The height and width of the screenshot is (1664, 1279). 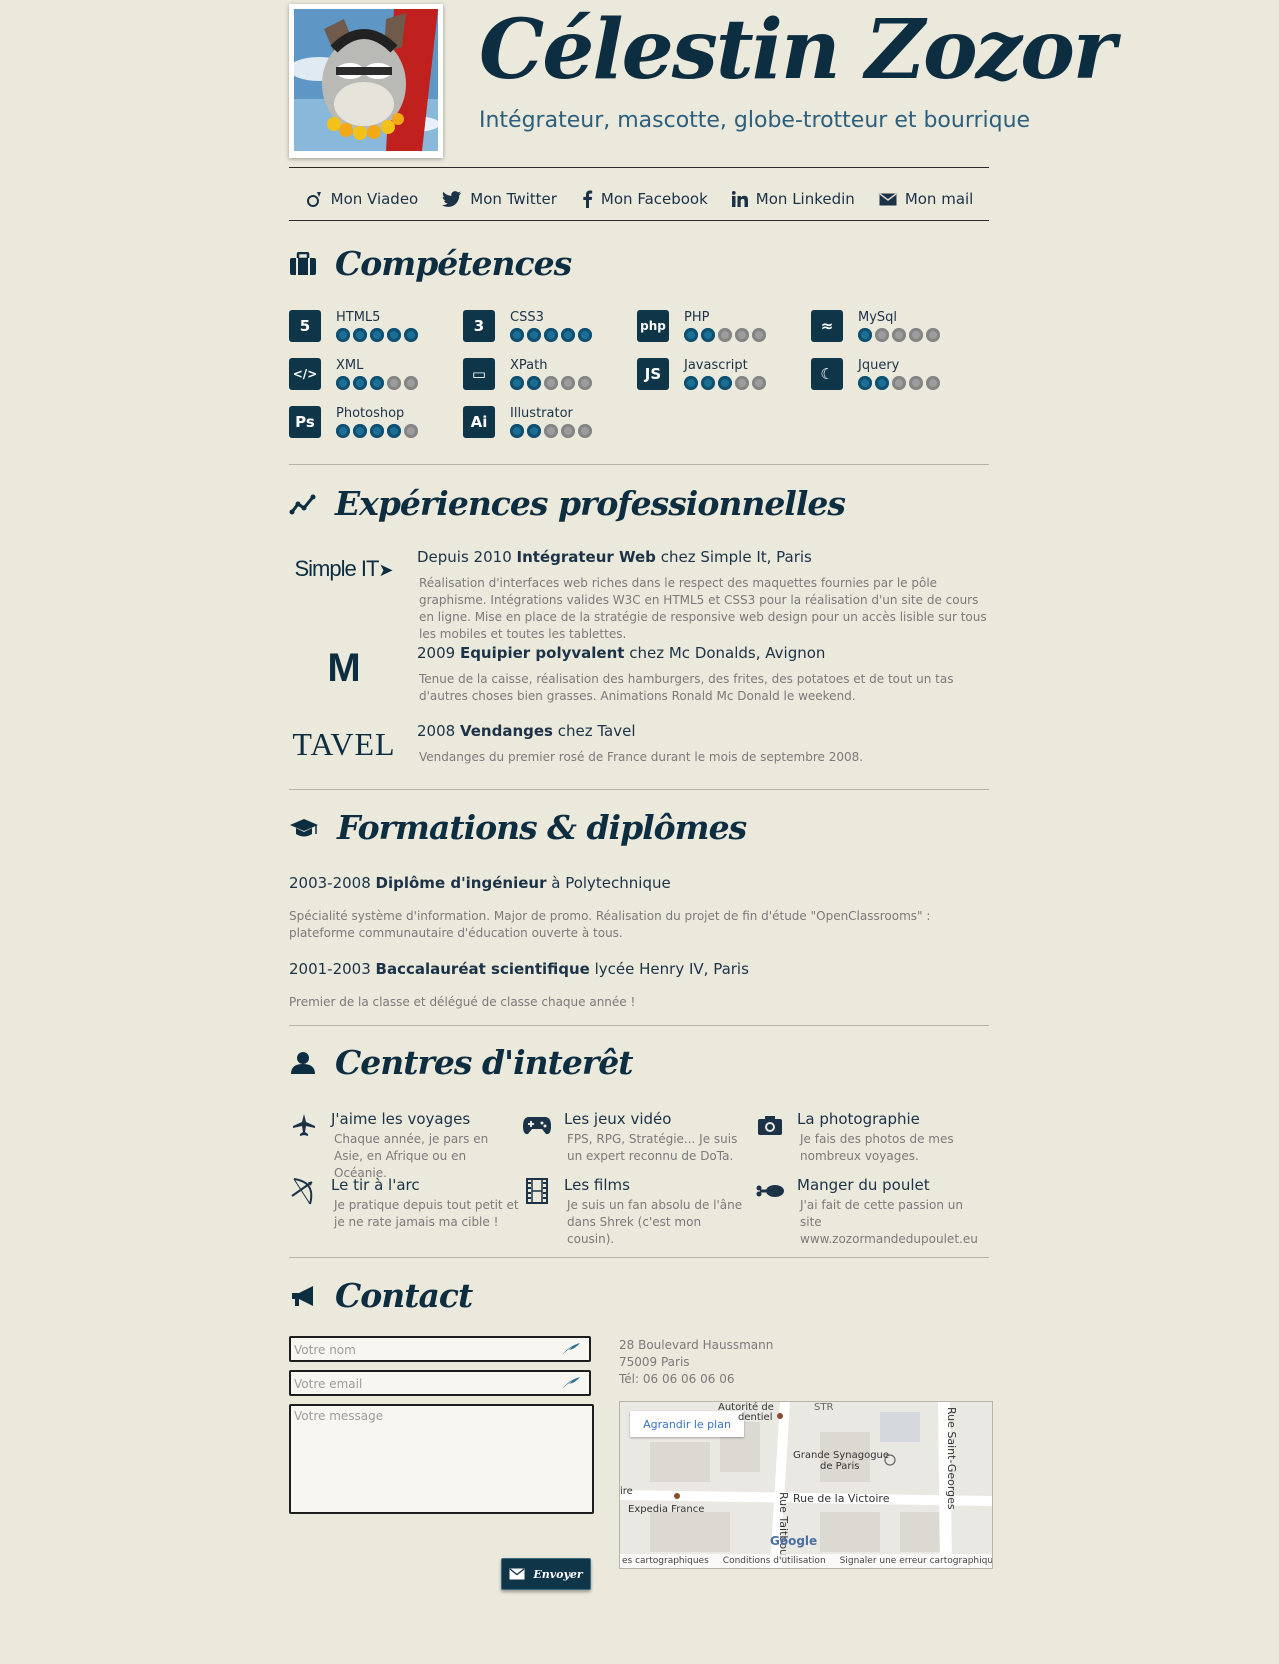 I want to click on interests-section-header: Centres d'interêt, so click(x=461, y=1062).